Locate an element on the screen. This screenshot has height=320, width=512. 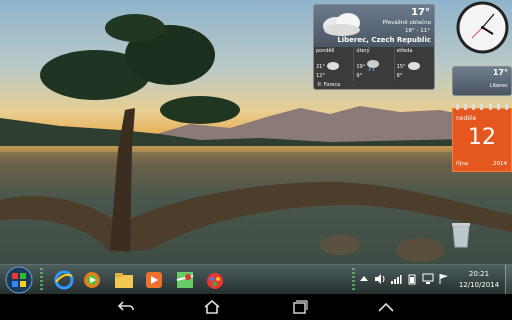
temperature-range: 18° - 11° is located at coordinates (417, 31).